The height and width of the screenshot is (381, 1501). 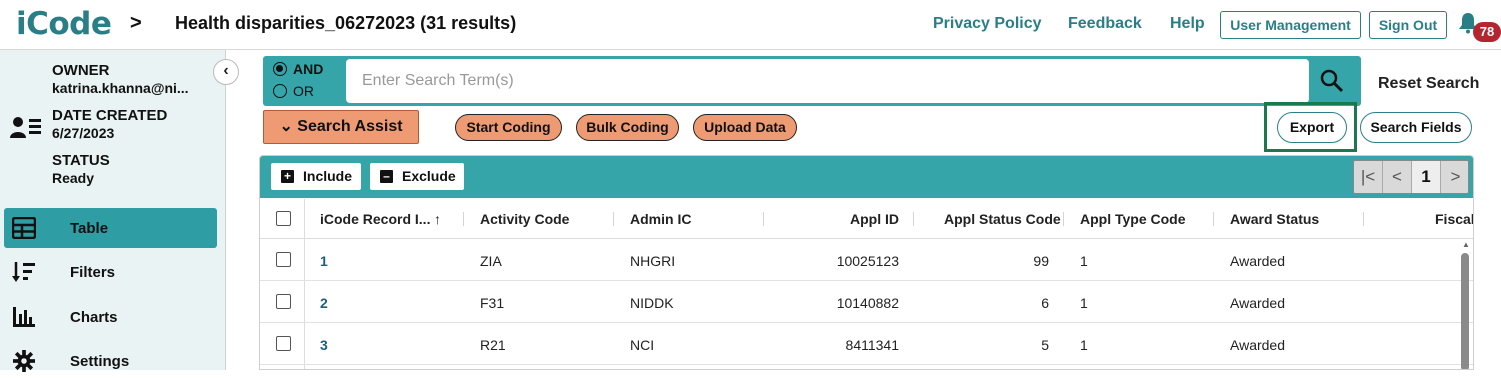 I want to click on status-label: STATUS, so click(x=81, y=160).